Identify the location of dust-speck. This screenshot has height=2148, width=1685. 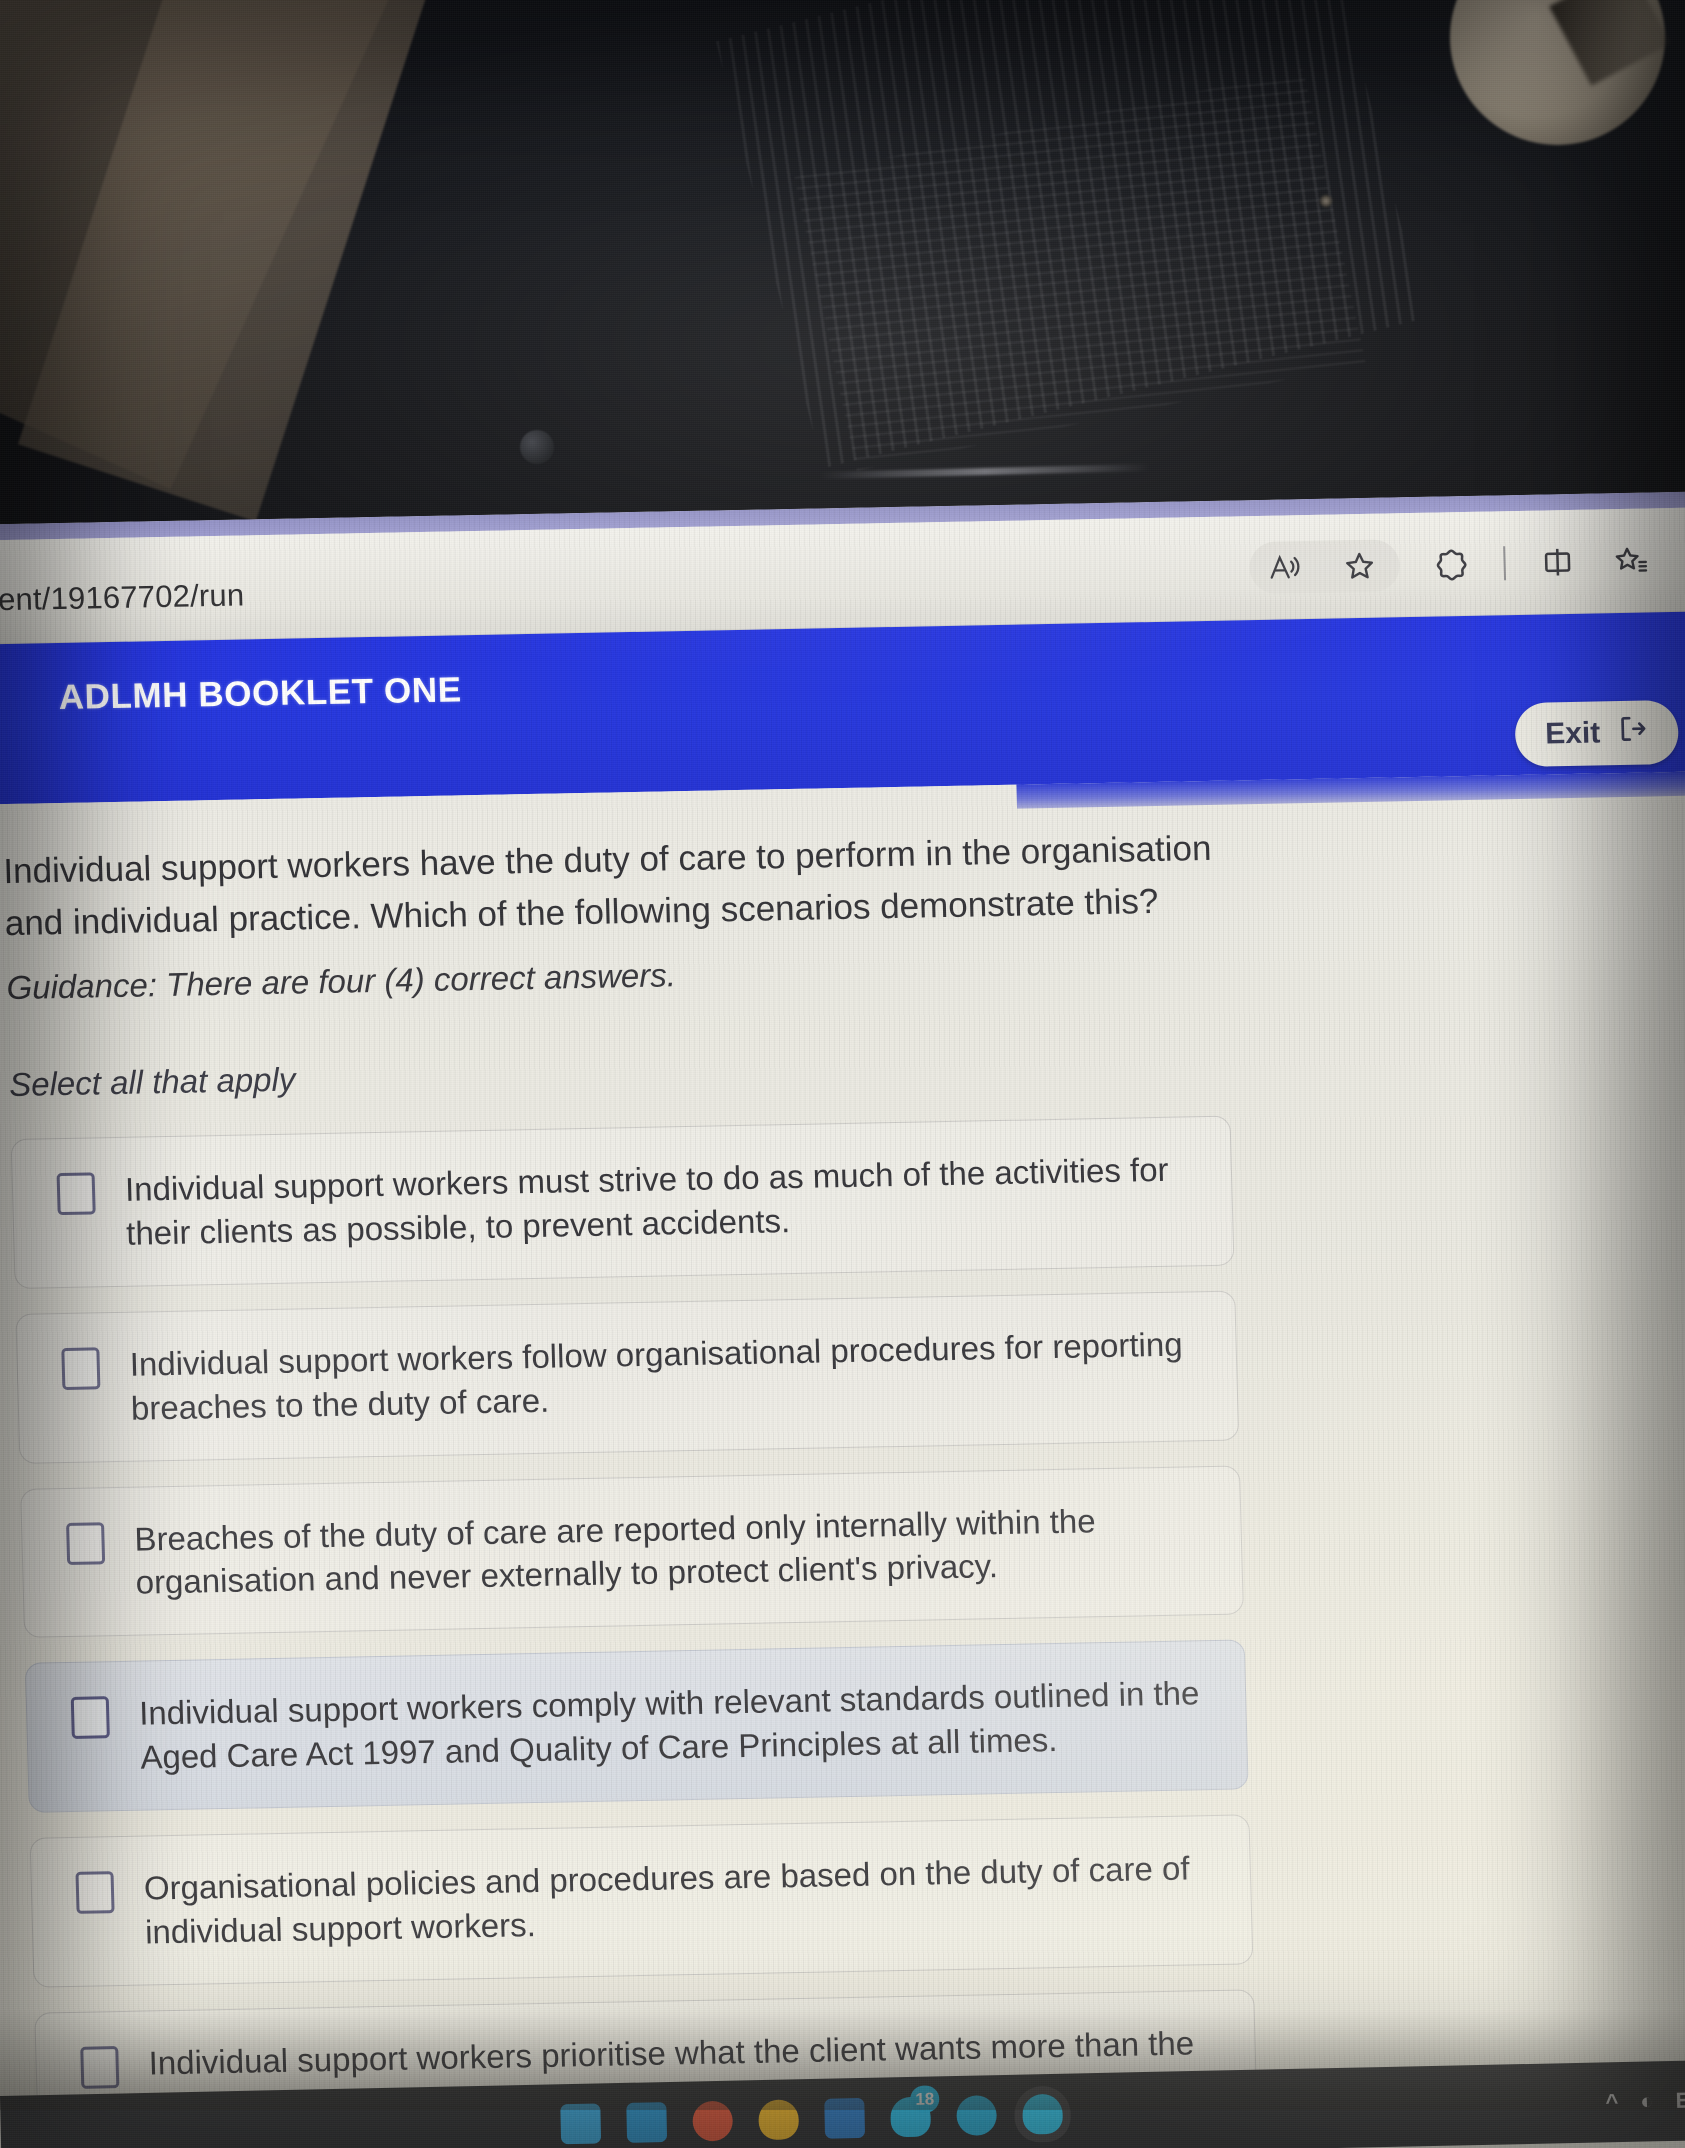
(1326, 201).